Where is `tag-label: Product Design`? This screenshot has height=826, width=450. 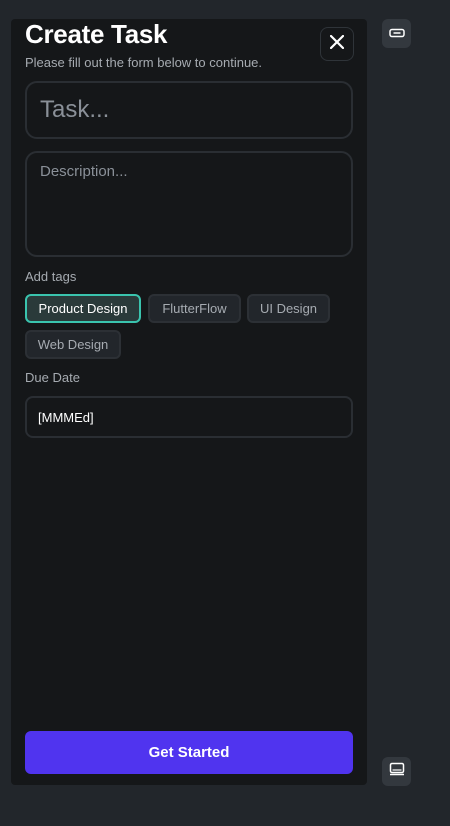 tag-label: Product Design is located at coordinates (83, 308).